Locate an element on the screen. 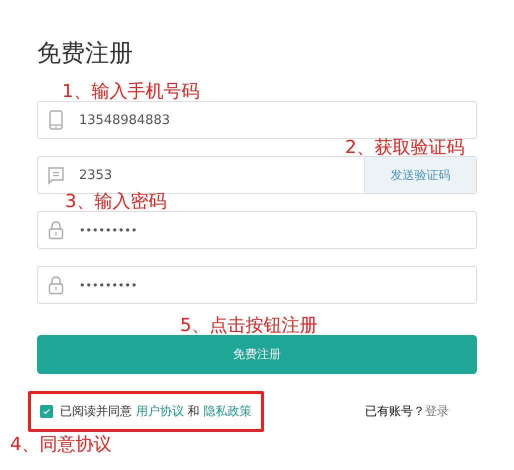 This screenshot has width=514, height=470. check-icon is located at coordinates (46, 411).